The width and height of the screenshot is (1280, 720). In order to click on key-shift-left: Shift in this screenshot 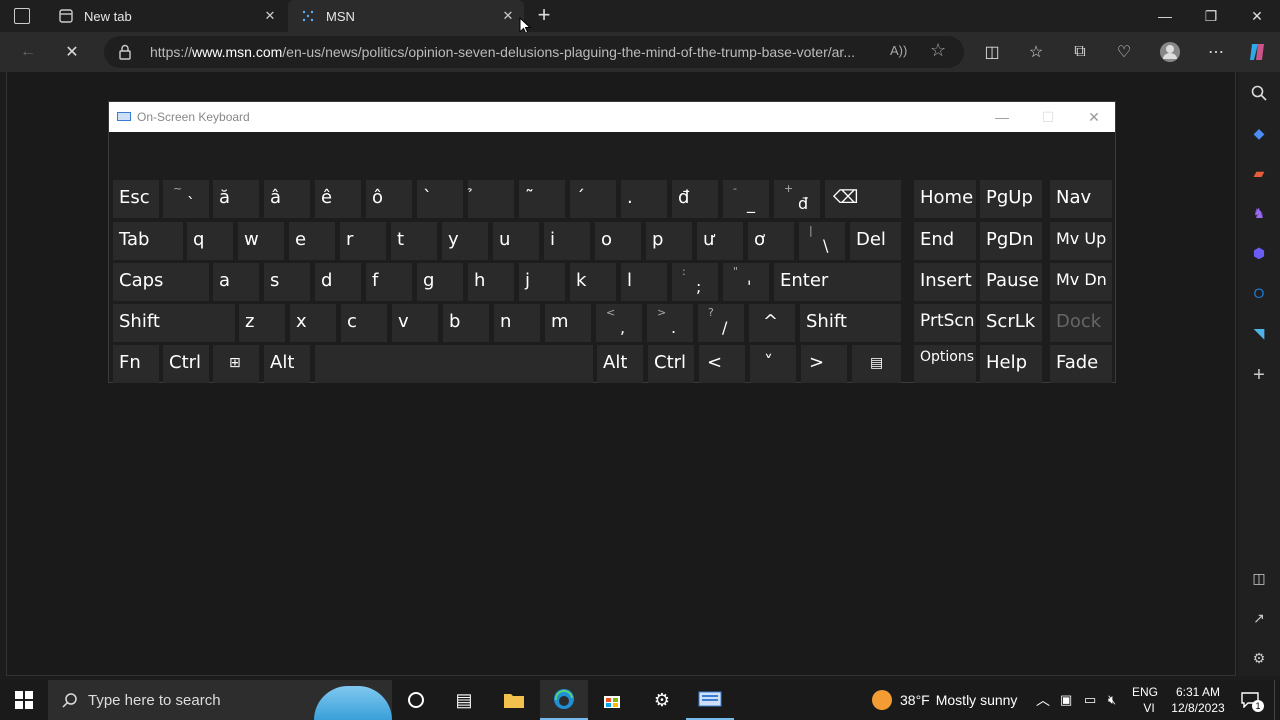, I will do `click(174, 323)`.